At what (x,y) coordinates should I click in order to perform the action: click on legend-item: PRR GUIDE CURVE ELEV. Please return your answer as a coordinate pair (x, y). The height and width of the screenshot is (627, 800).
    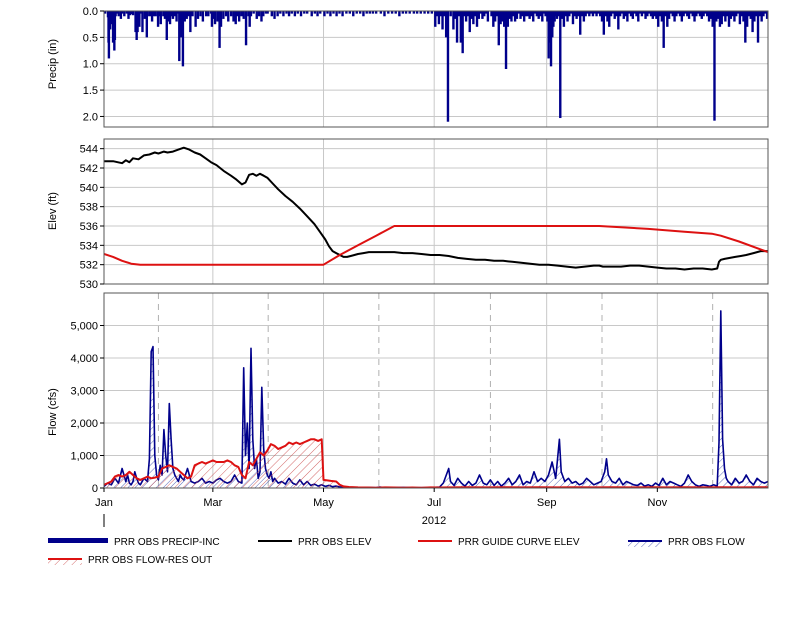
    Looking at the image, I should click on (499, 542).